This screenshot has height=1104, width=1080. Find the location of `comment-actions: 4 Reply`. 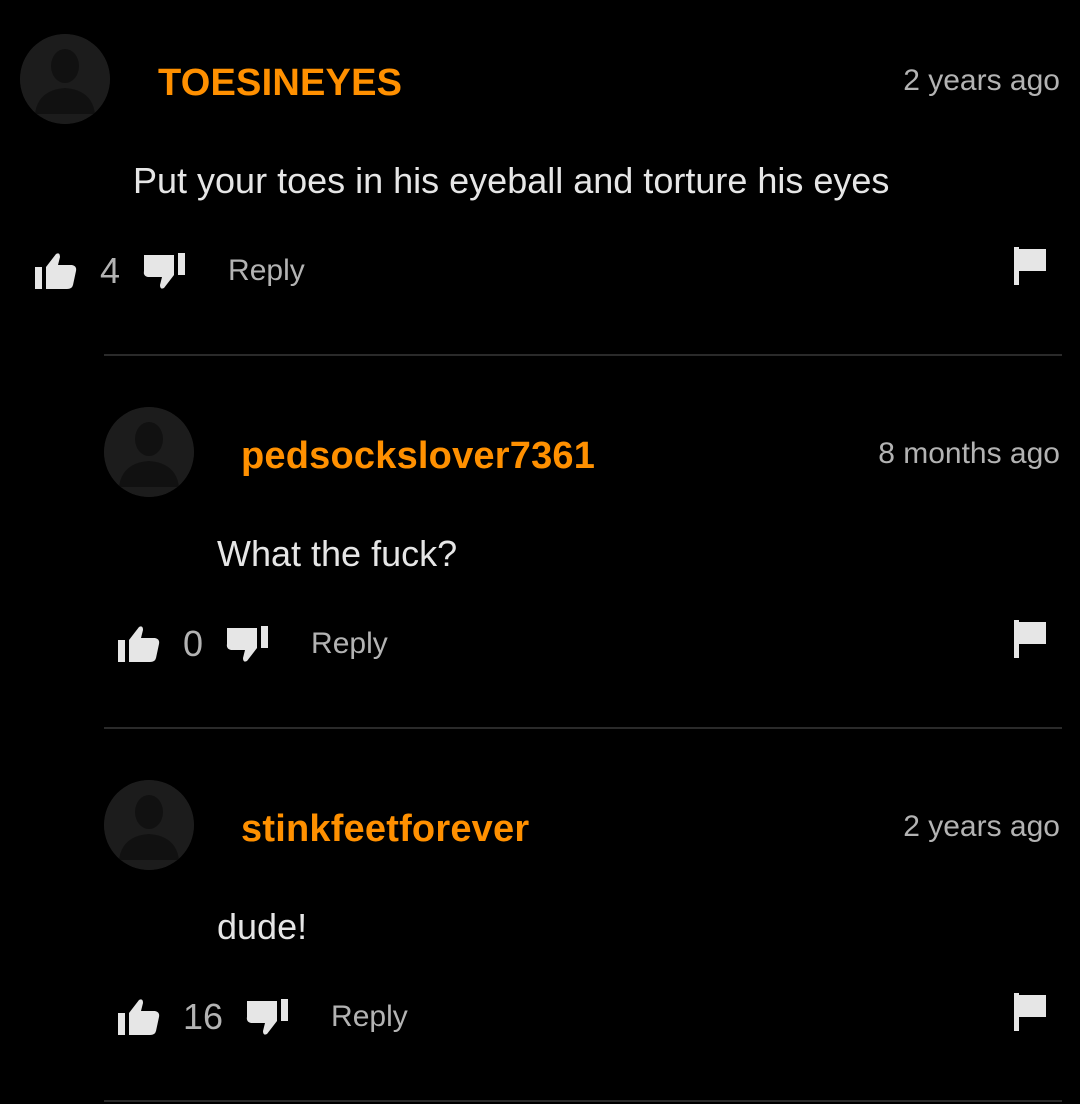

comment-actions: 4 Reply is located at coordinates (169, 271).